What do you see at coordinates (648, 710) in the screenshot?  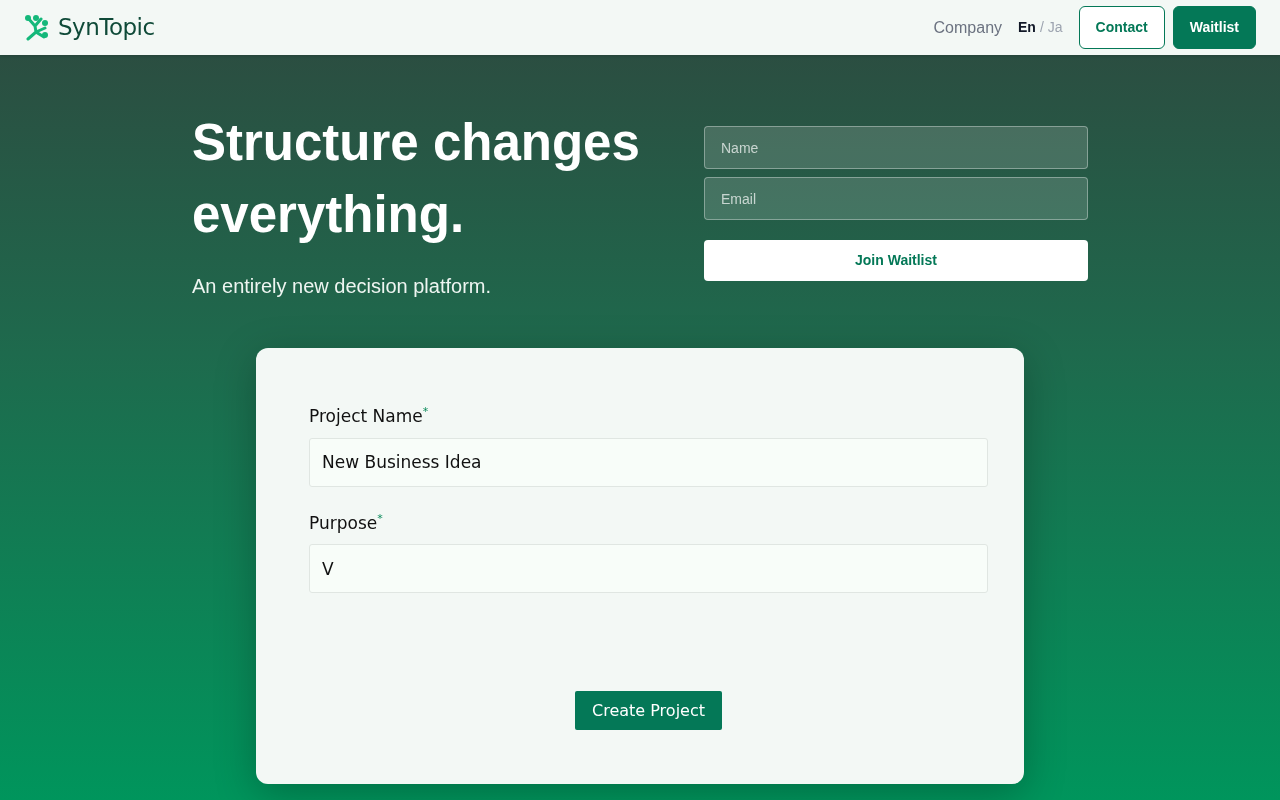 I see `create-button: Create Project` at bounding box center [648, 710].